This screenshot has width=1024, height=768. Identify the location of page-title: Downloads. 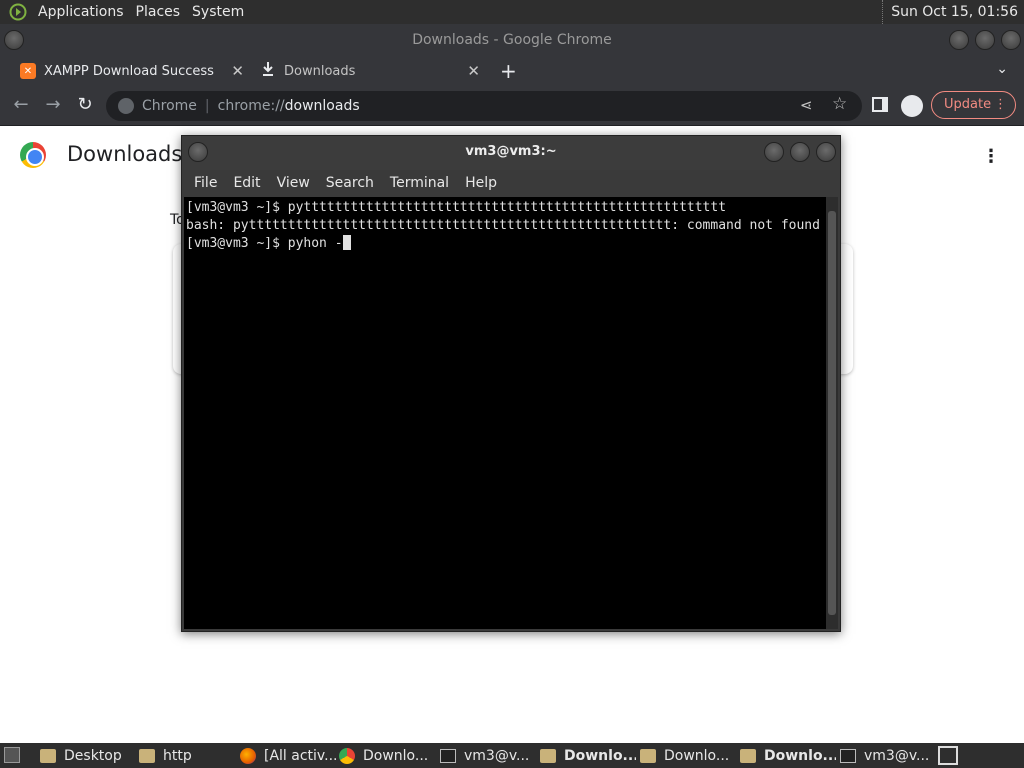
(125, 154).